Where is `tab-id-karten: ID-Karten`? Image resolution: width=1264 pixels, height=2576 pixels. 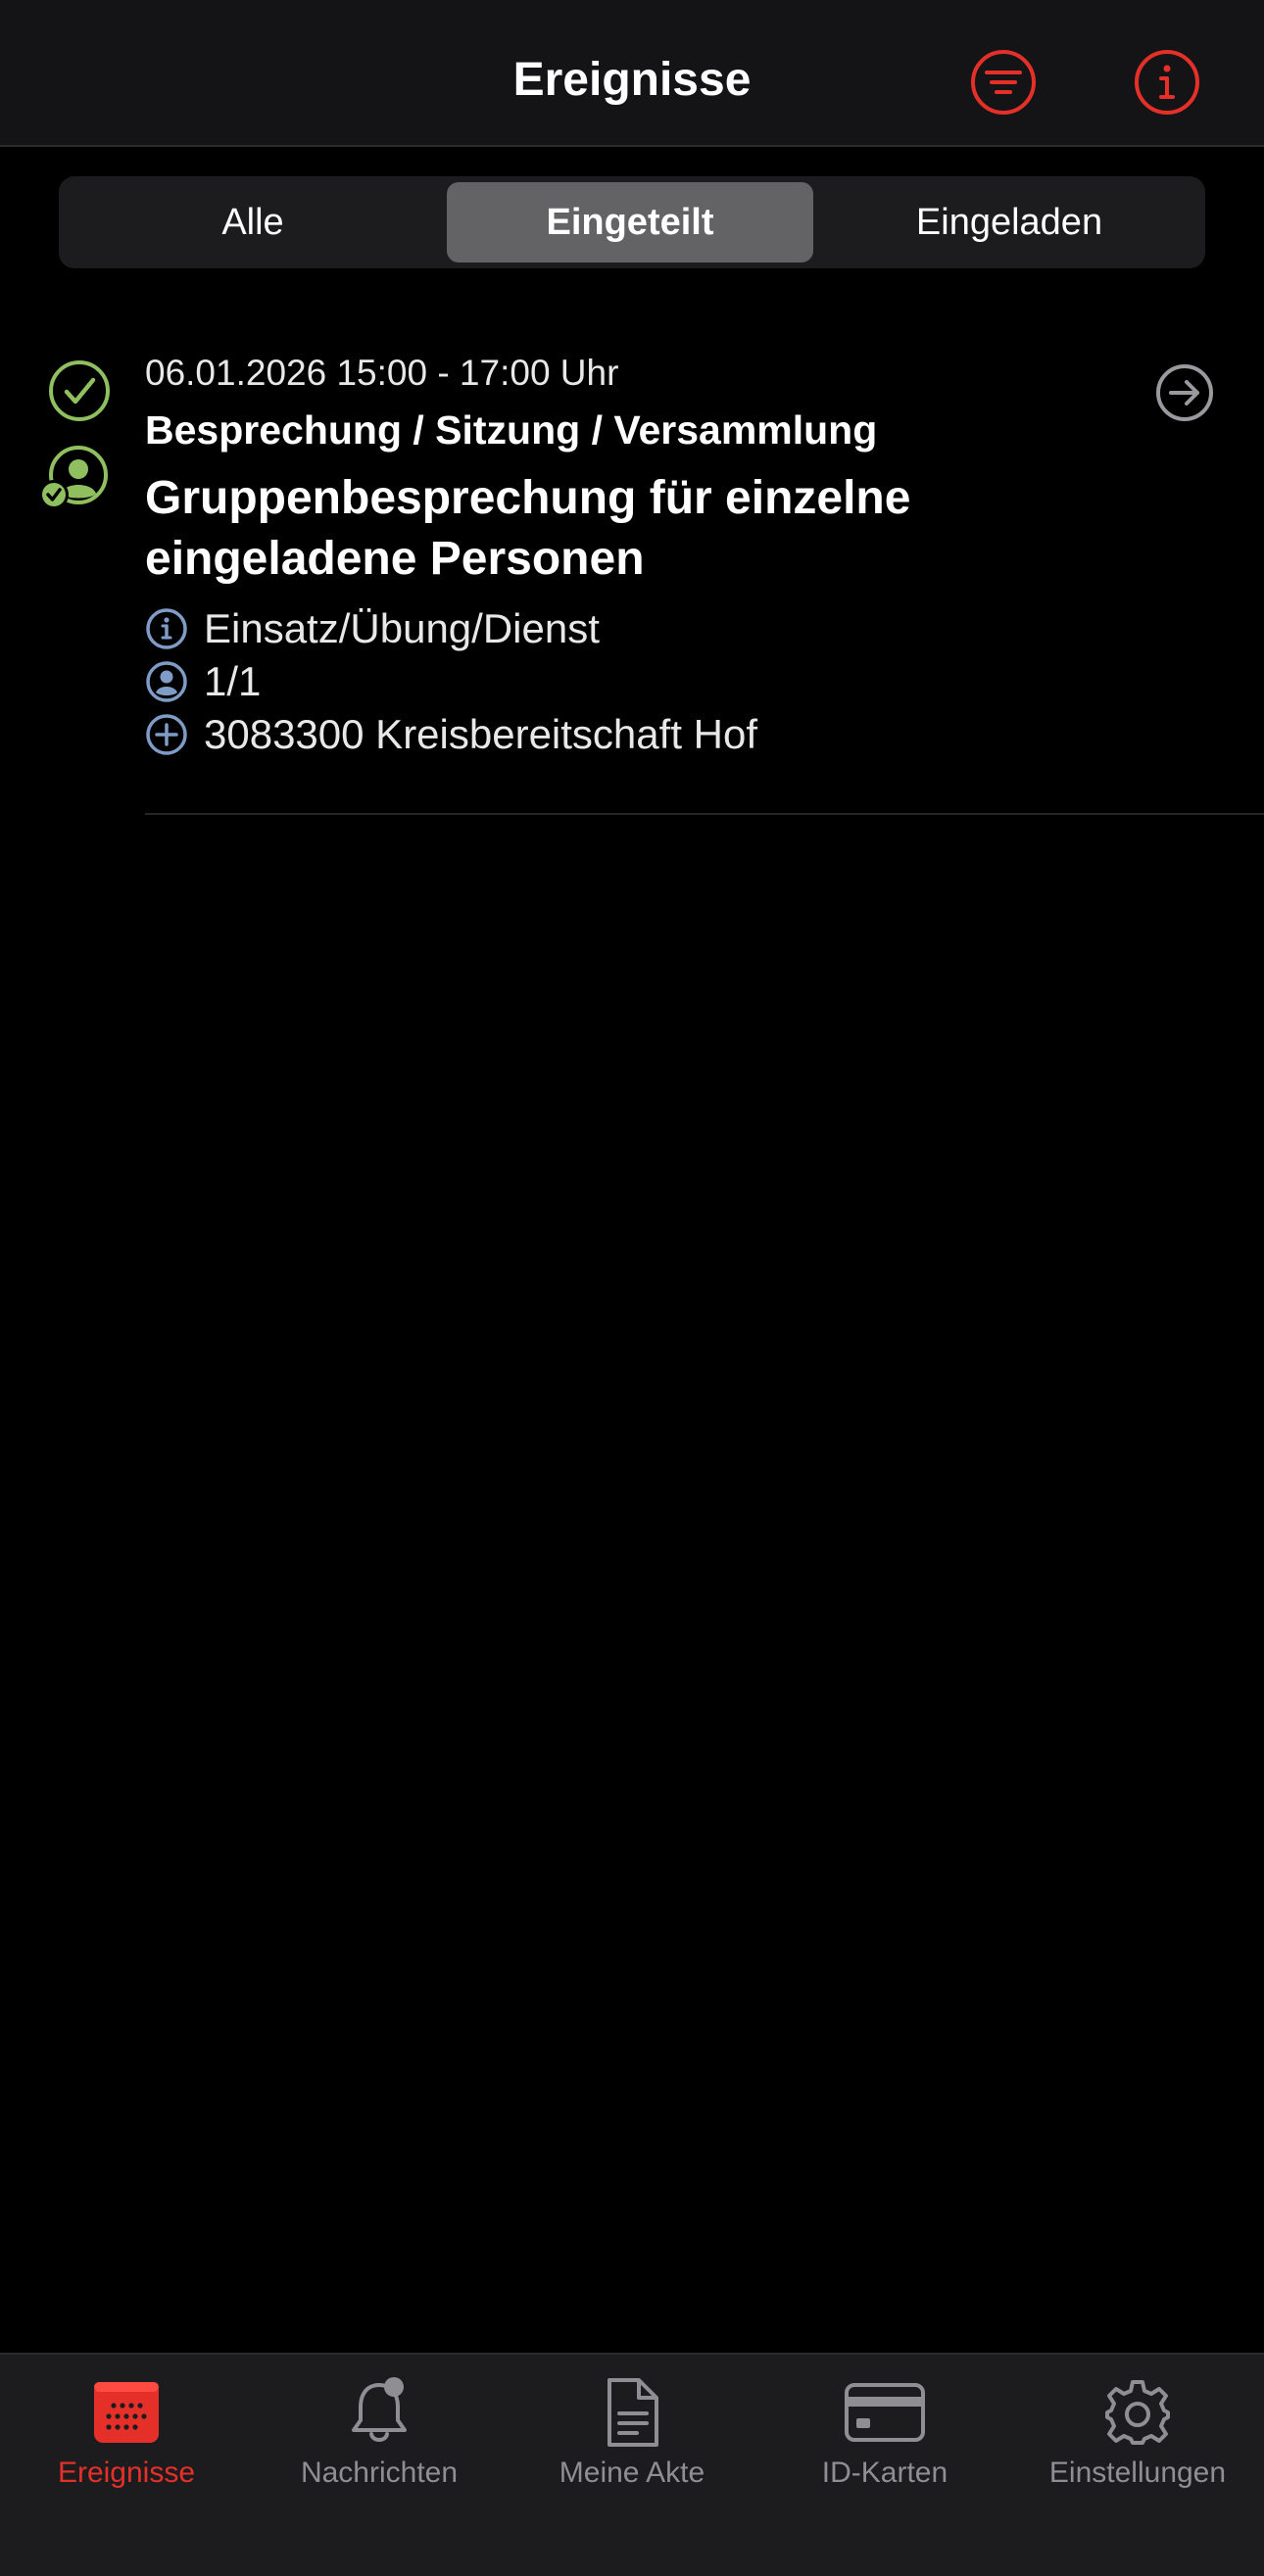
tab-id-karten: ID-Karten is located at coordinates (885, 2428).